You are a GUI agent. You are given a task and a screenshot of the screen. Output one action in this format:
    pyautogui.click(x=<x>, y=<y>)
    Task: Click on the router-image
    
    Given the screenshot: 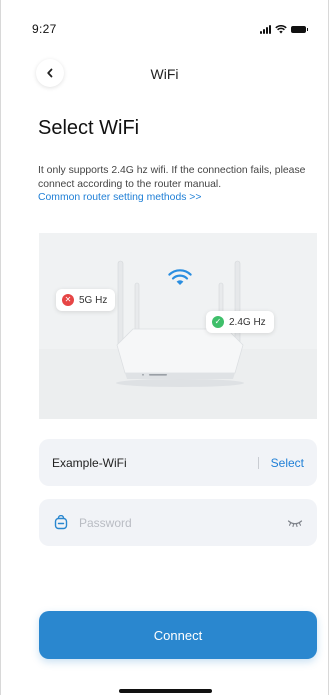 What is the action you would take?
    pyautogui.click(x=180, y=323)
    